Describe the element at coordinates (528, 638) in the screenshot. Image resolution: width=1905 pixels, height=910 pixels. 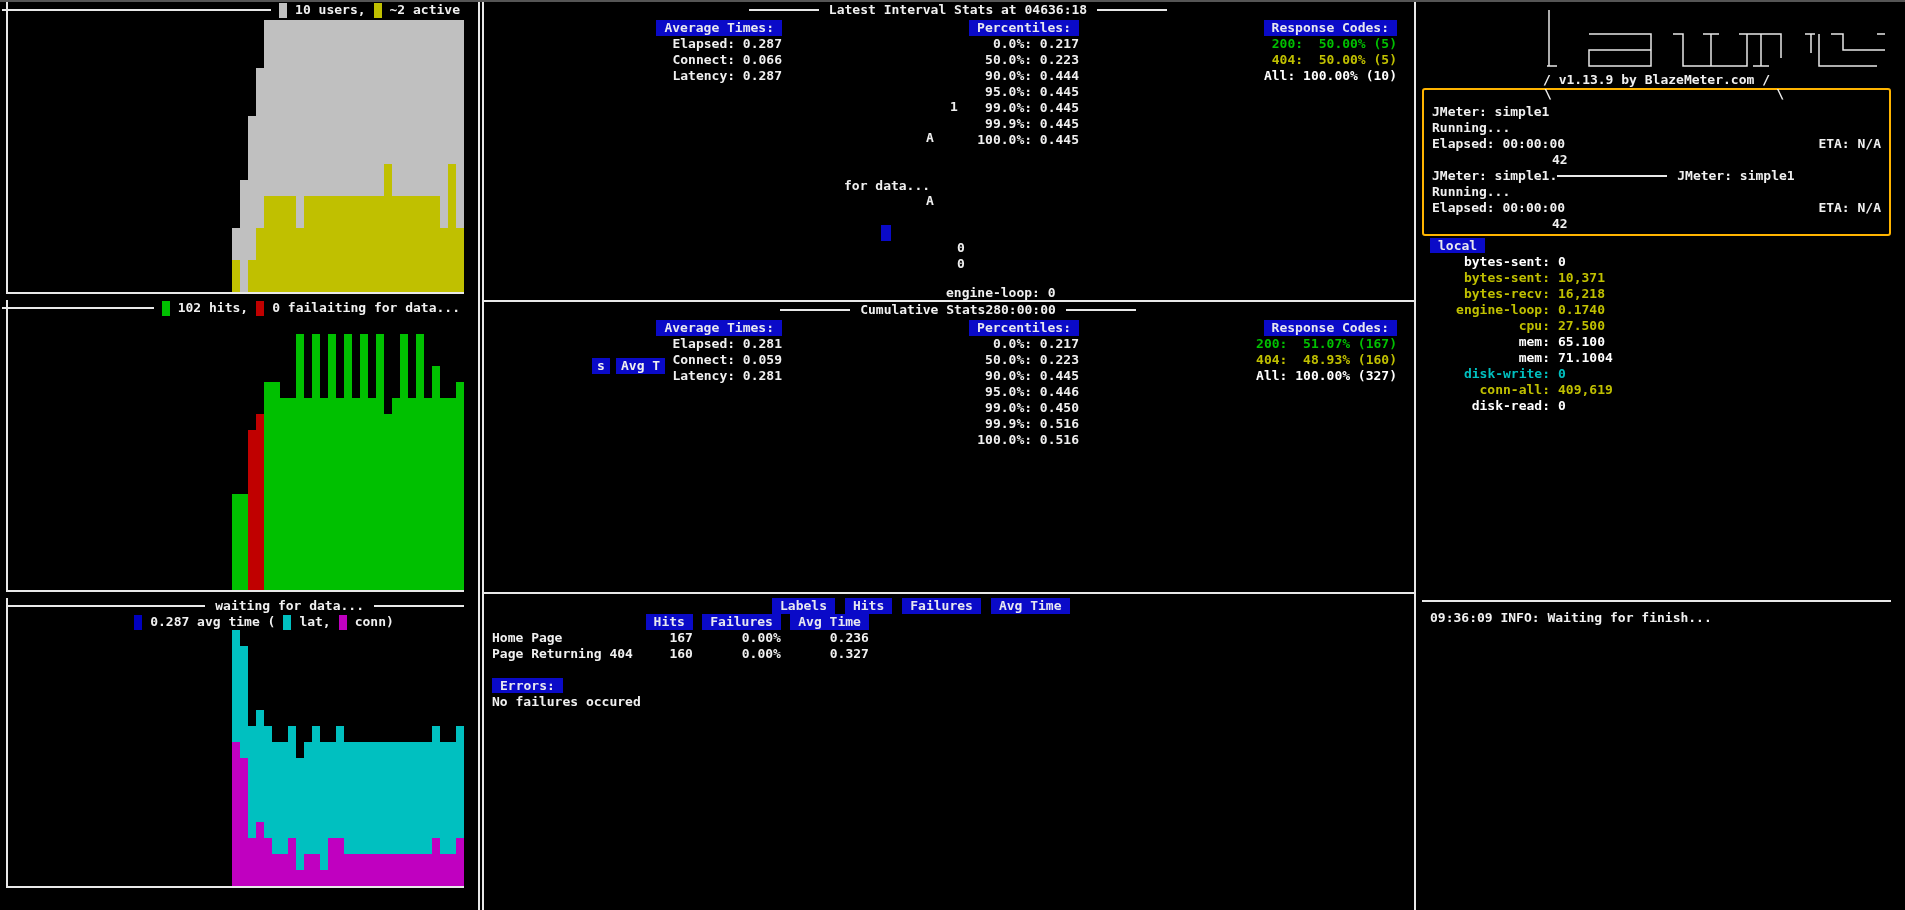
I see `table-cell-text: Home Page` at that location.